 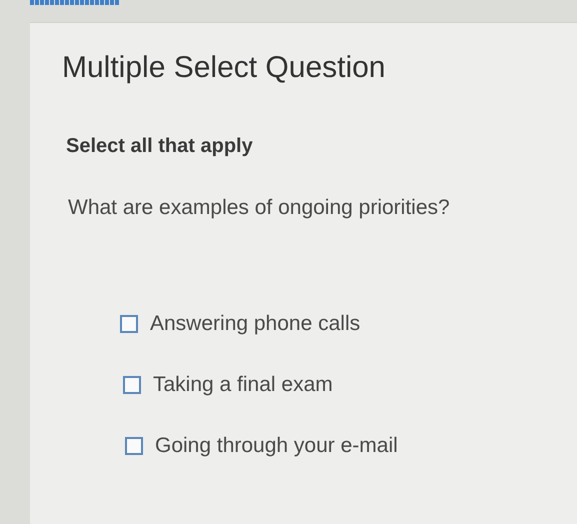 What do you see at coordinates (224, 68) in the screenshot?
I see `question-heading: Multiple Select Question` at bounding box center [224, 68].